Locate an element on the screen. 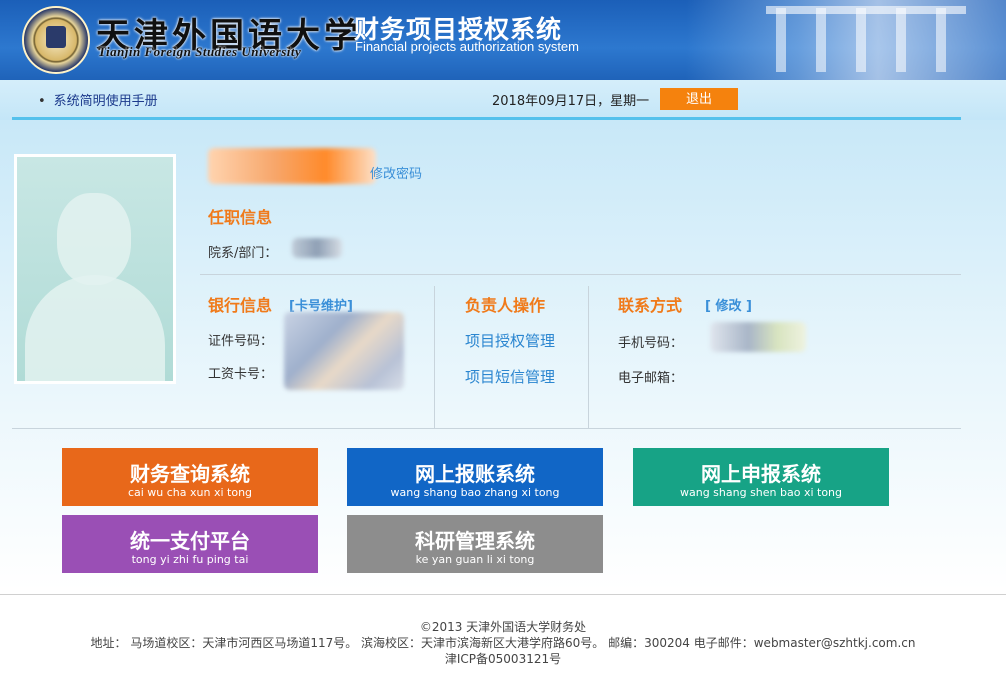 This screenshot has width=1006, height=683. tile-pinyin: cai wu cha xun xi tong is located at coordinates (190, 492).